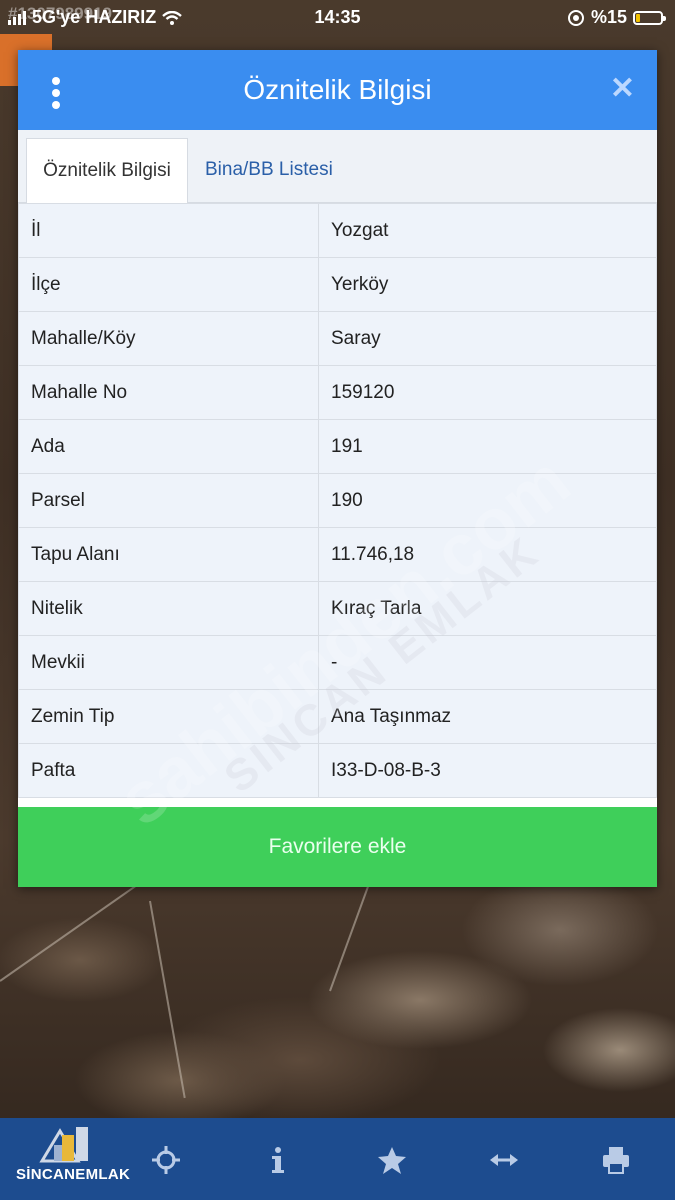 This screenshot has height=1200, width=675. I want to click on table-row: Mahalle/Köy Saray, so click(337, 338).